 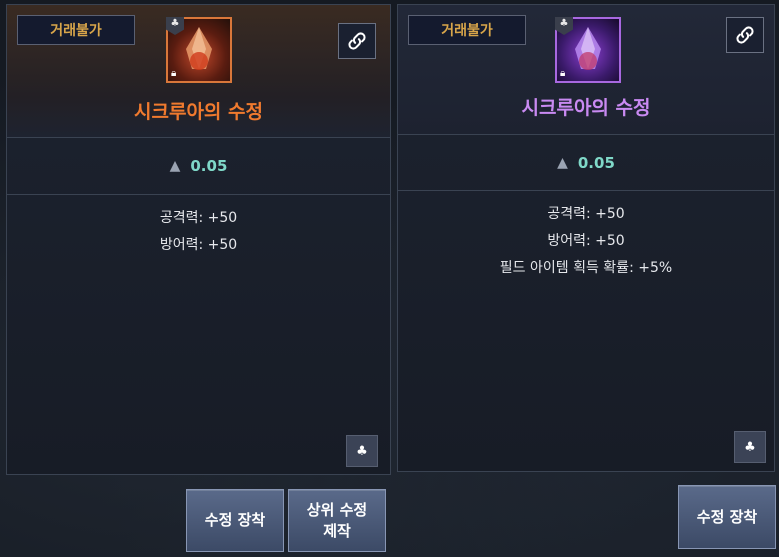 I want to click on craft-button-label: 상위 수정 제작, so click(x=337, y=520).